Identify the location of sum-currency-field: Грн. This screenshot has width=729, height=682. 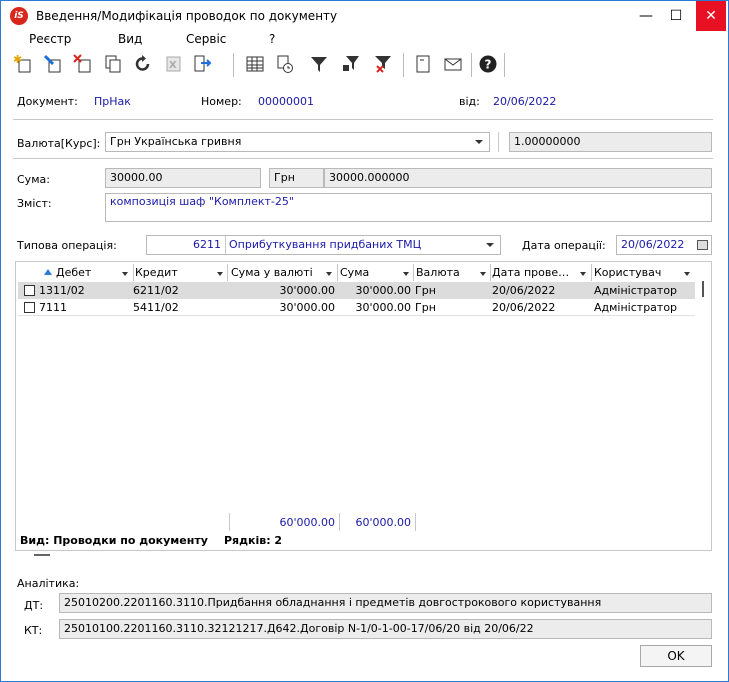
(296, 178).